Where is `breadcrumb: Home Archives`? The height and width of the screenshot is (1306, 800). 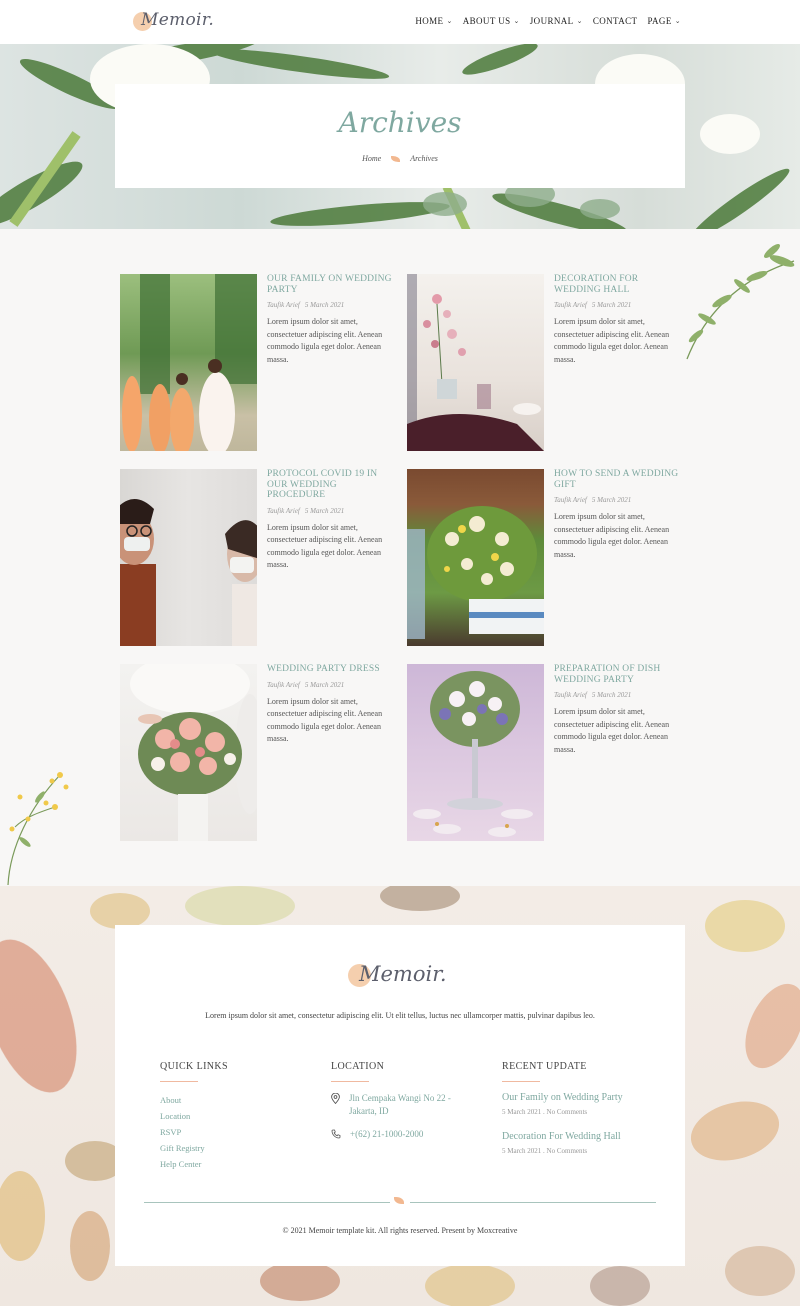 breadcrumb: Home Archives is located at coordinates (400, 158).